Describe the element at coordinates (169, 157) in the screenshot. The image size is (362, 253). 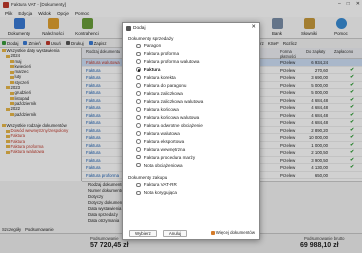
I see `option-label: Faktura procedura marży` at that location.